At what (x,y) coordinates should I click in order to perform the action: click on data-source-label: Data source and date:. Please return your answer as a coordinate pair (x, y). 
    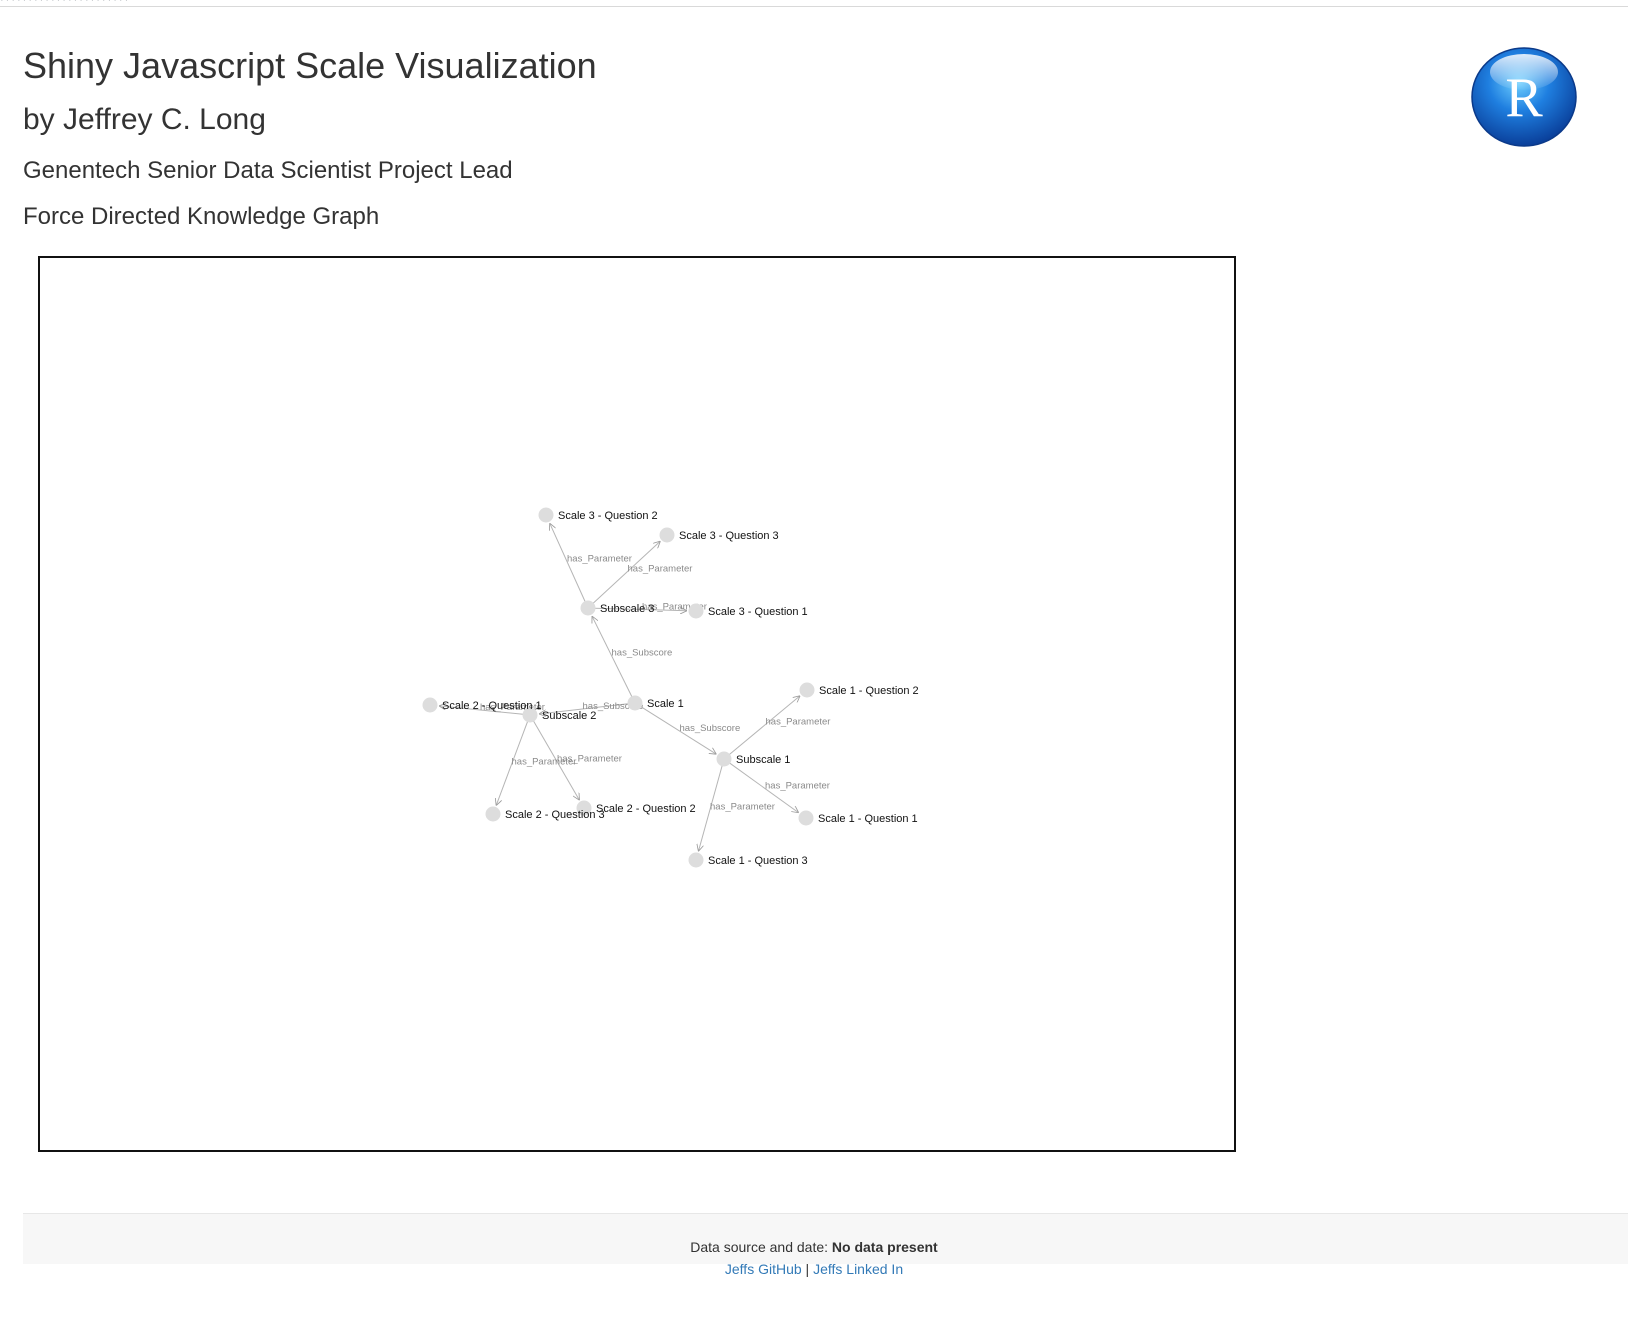
    Looking at the image, I should click on (759, 1247).